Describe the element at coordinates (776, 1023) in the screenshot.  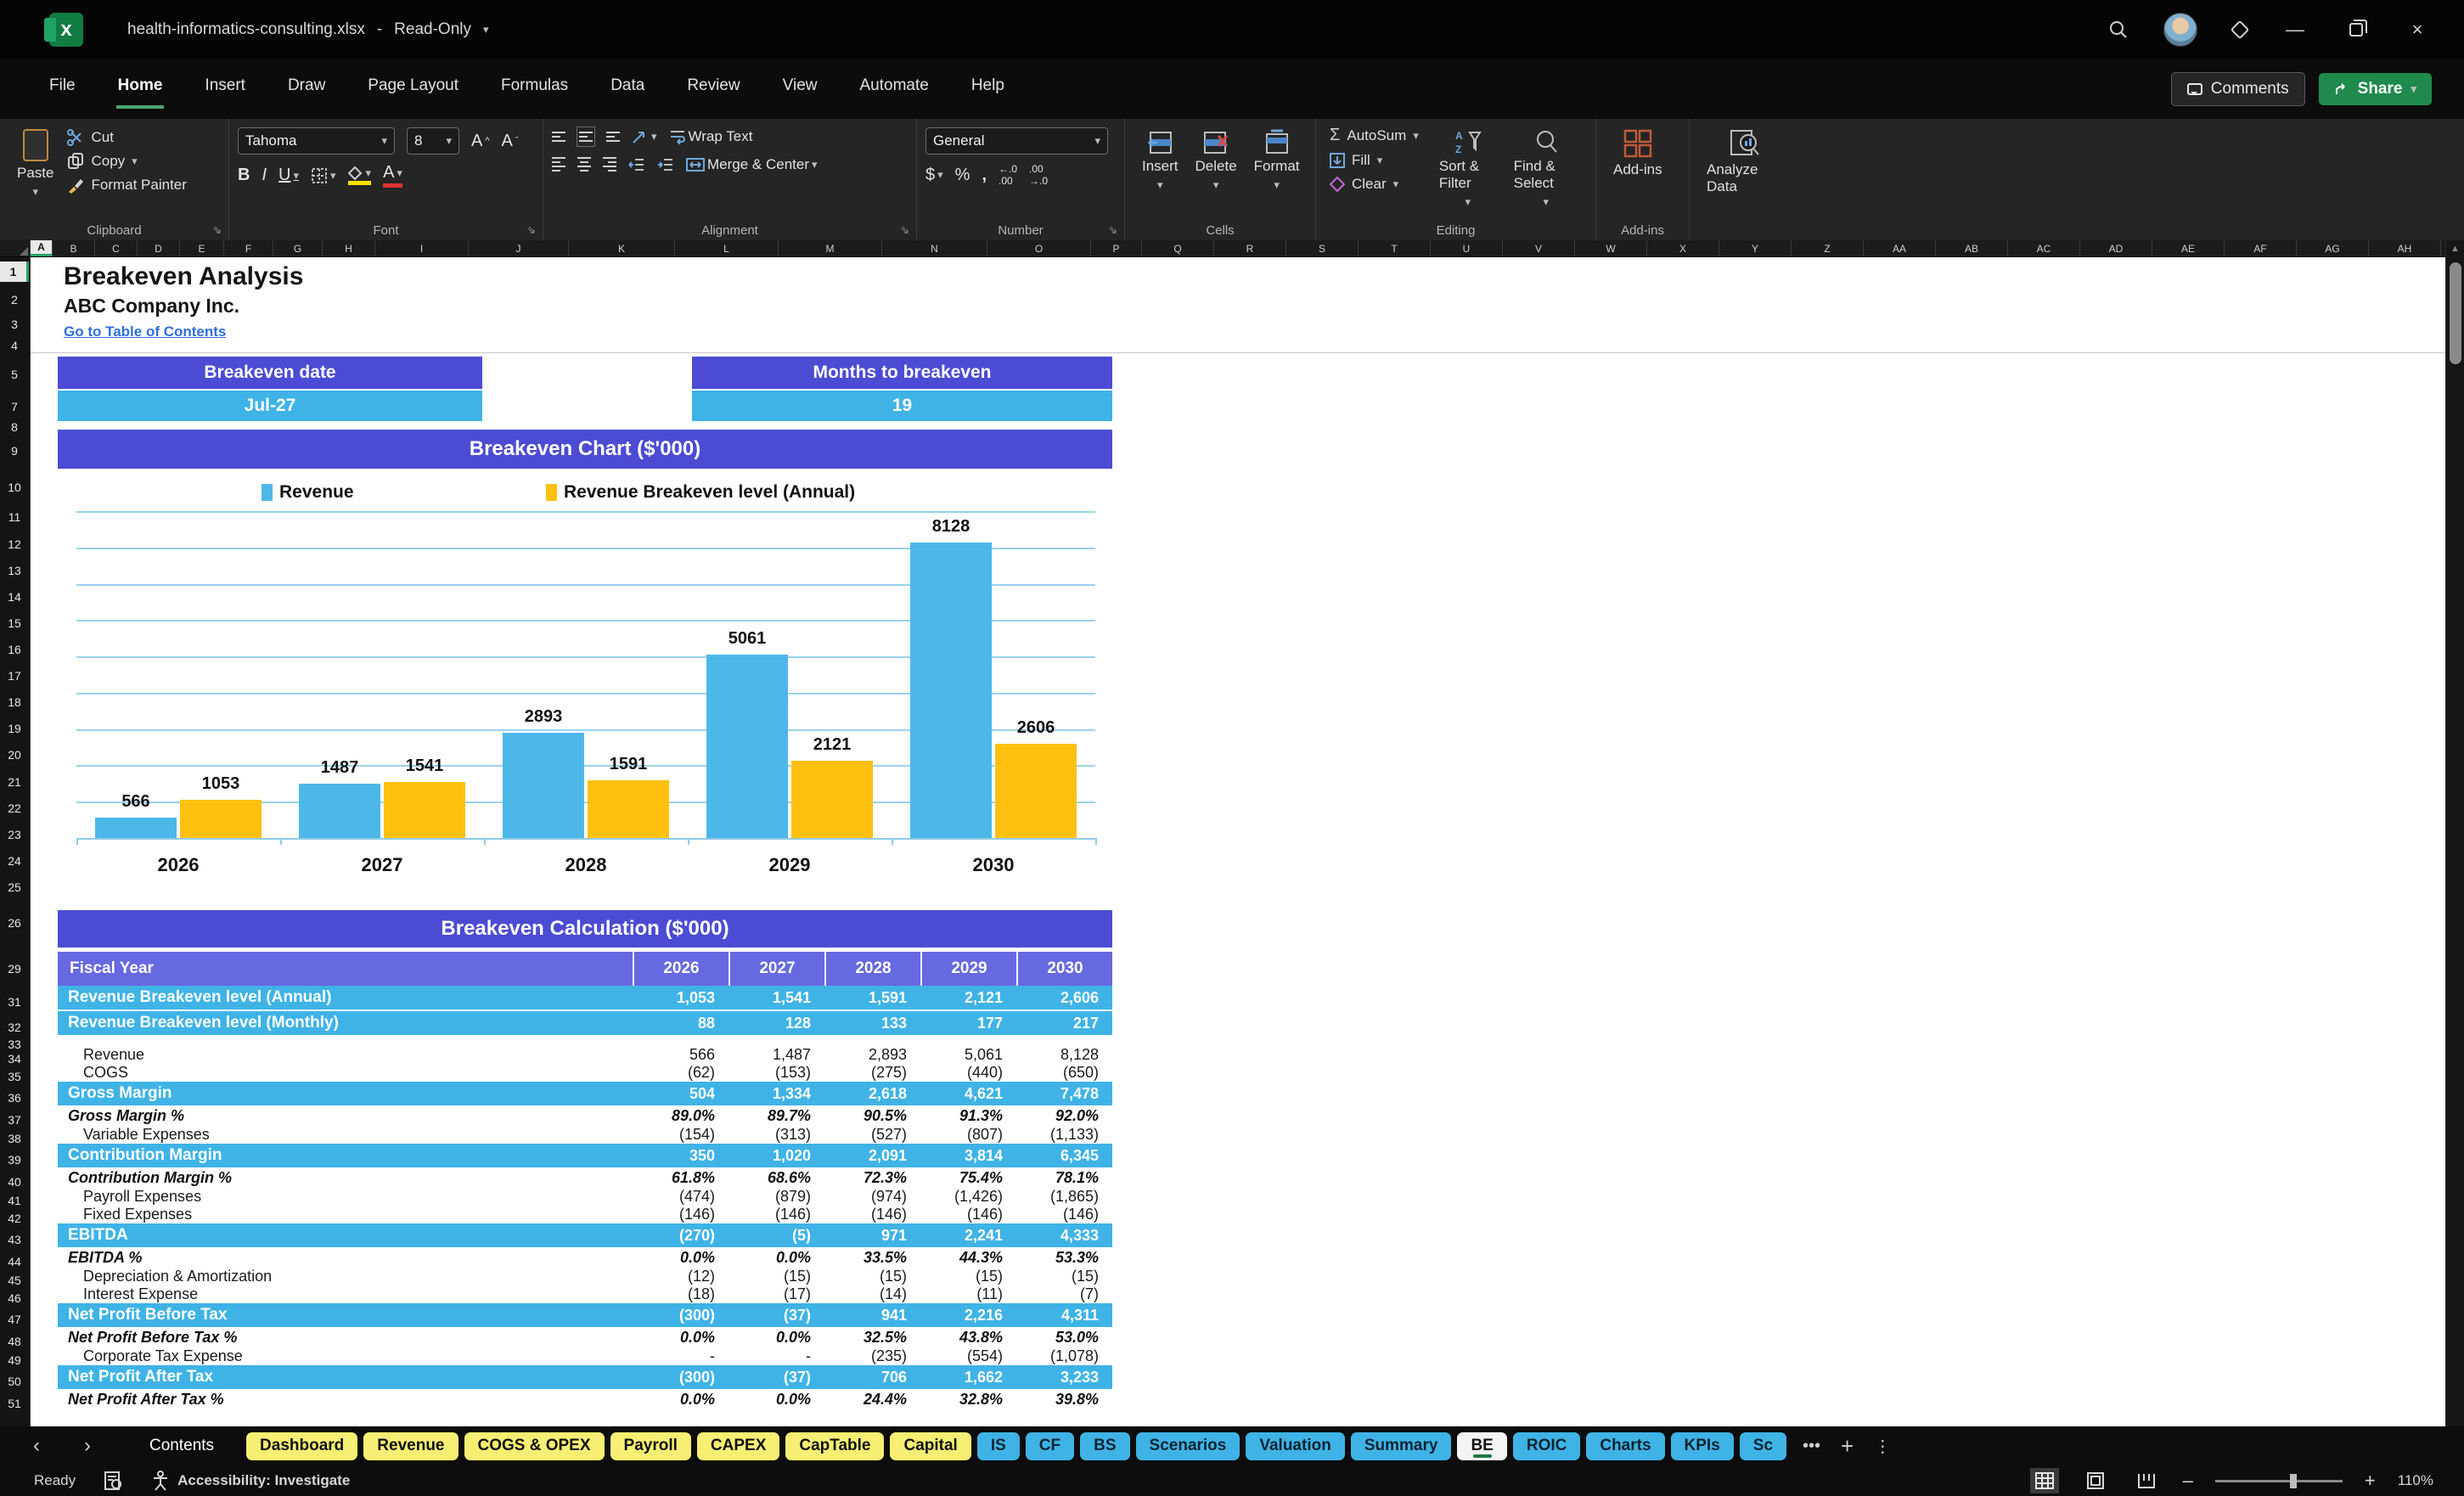
I see `cell: 128` at that location.